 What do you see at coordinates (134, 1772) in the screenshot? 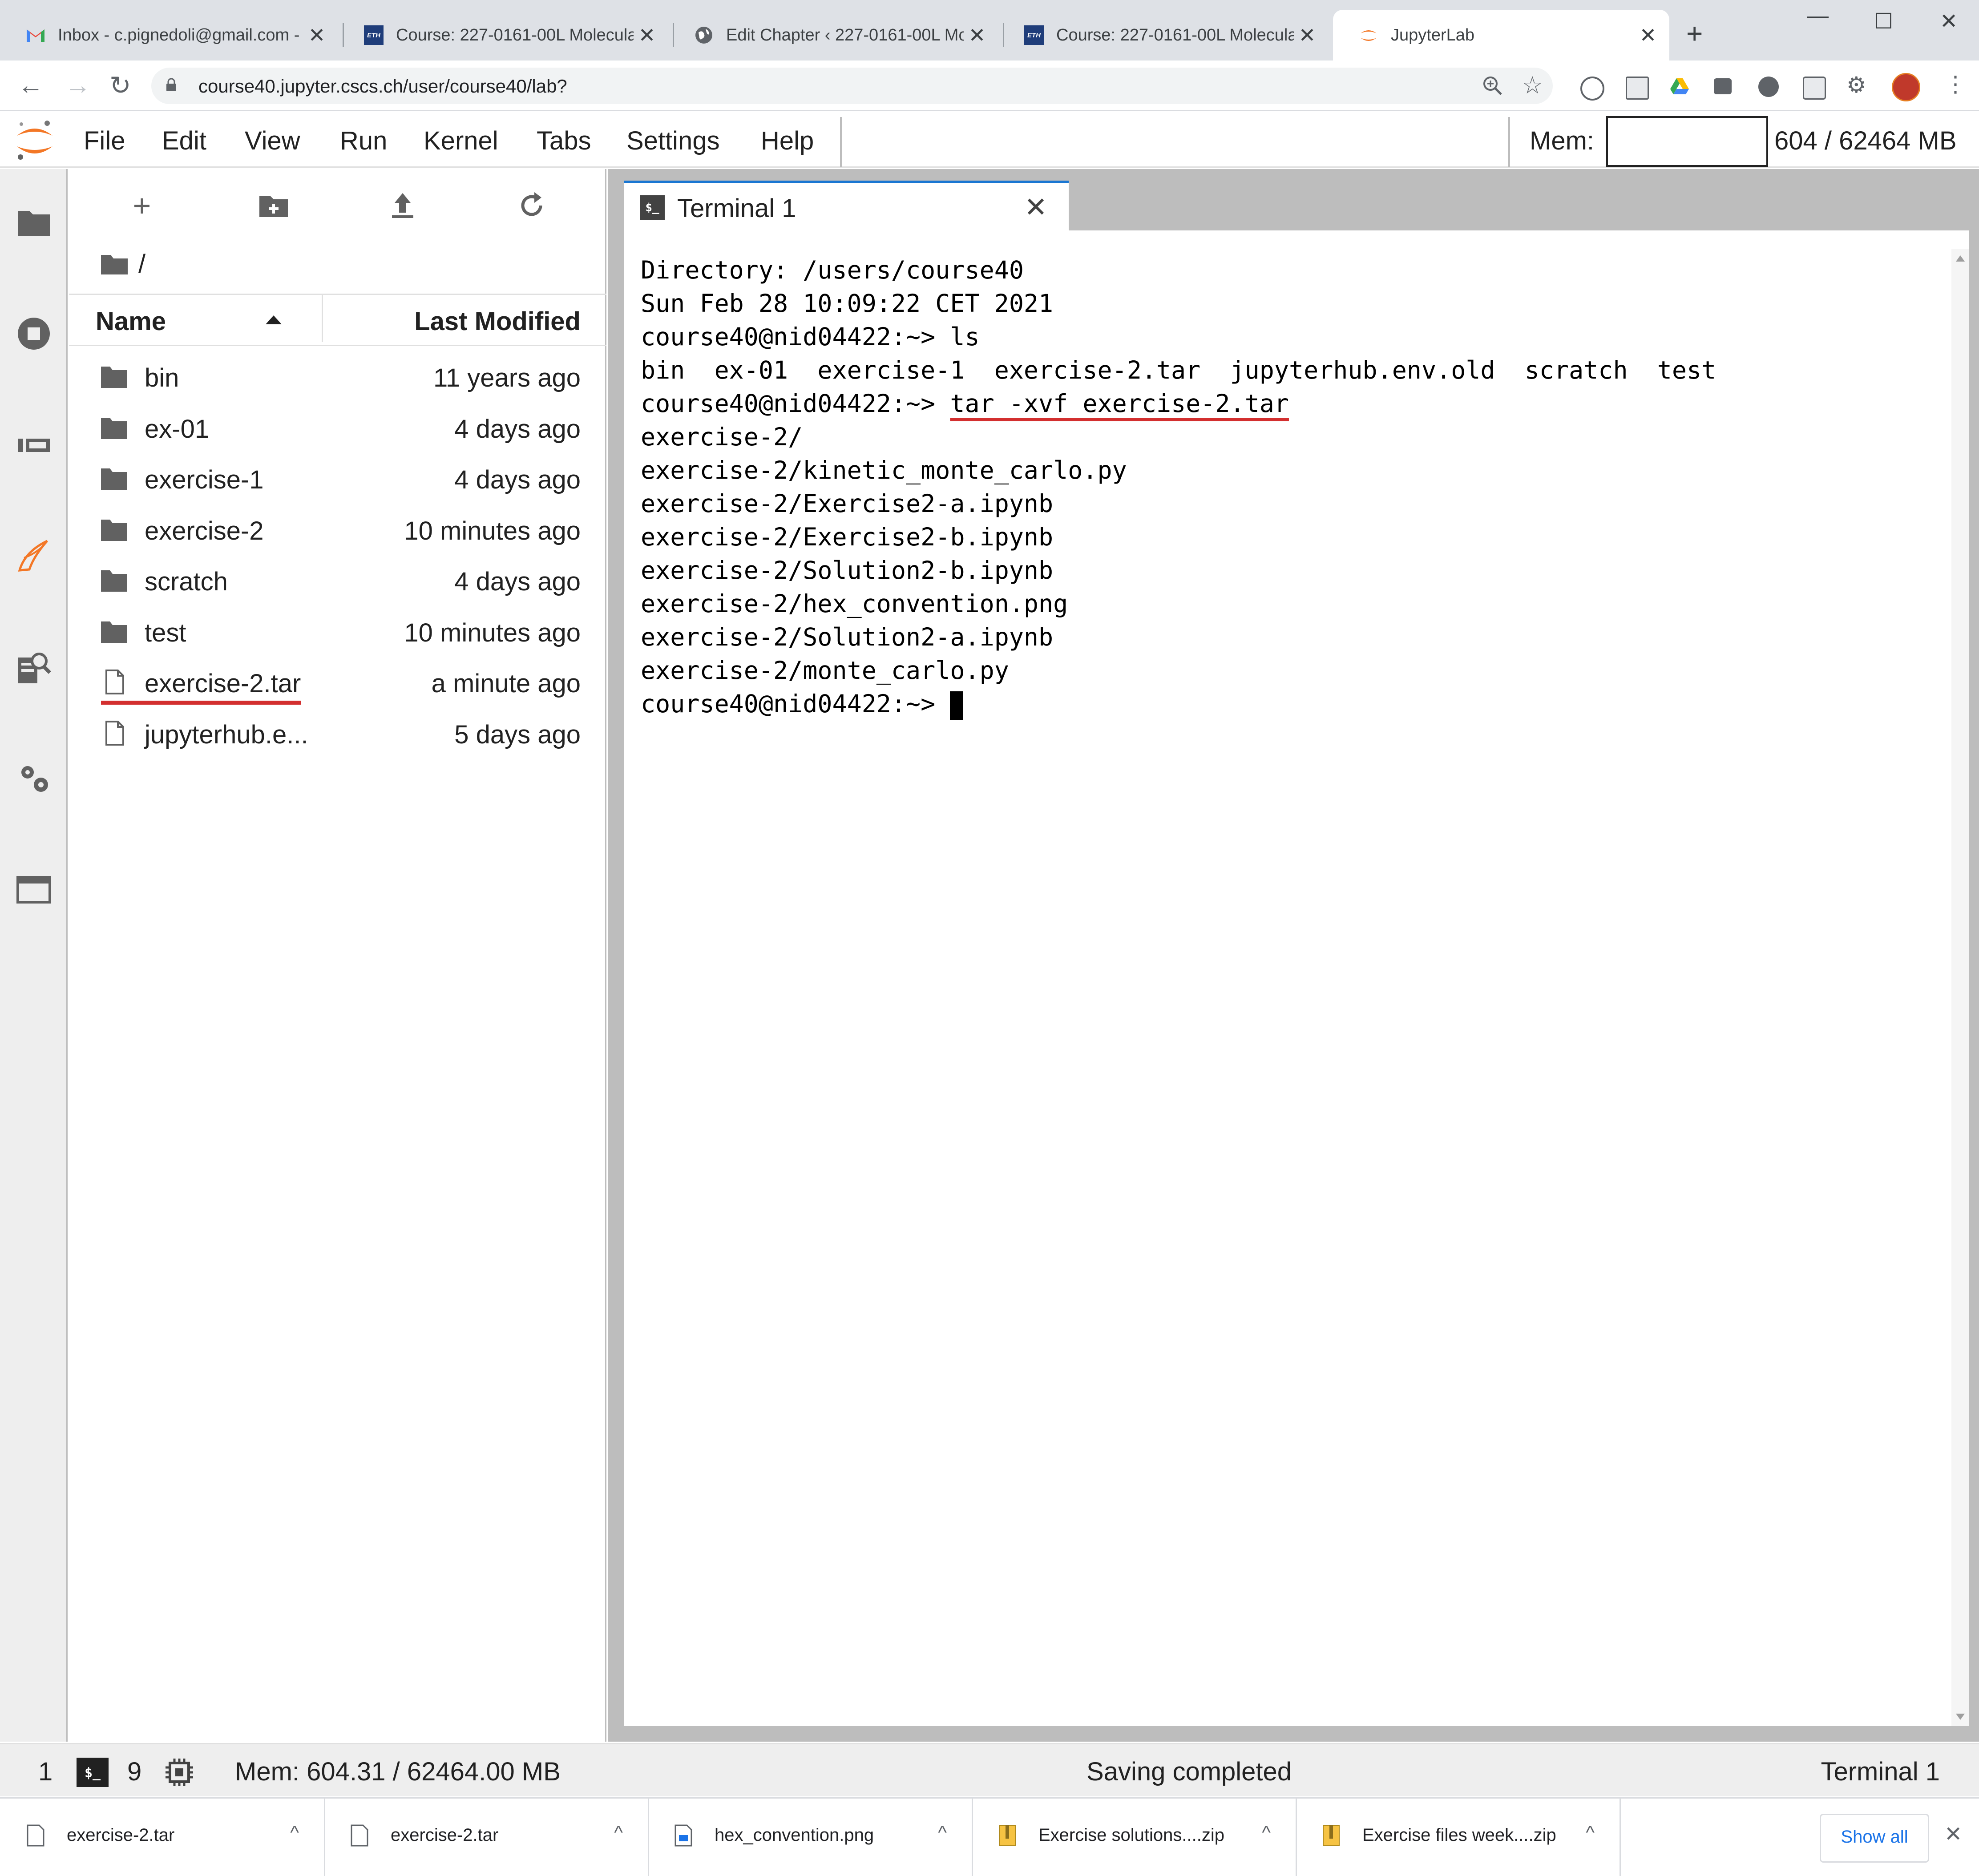
I see `status-count-2: 9` at bounding box center [134, 1772].